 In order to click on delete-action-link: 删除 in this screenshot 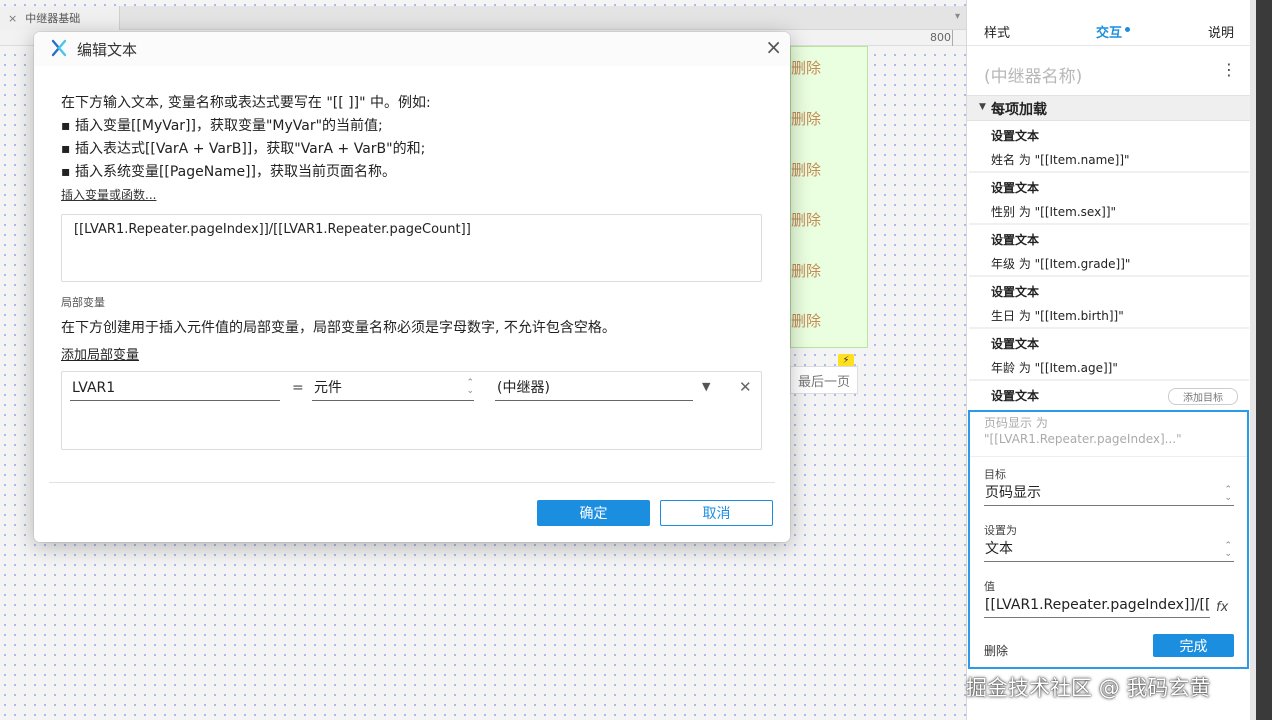, I will do `click(996, 650)`.